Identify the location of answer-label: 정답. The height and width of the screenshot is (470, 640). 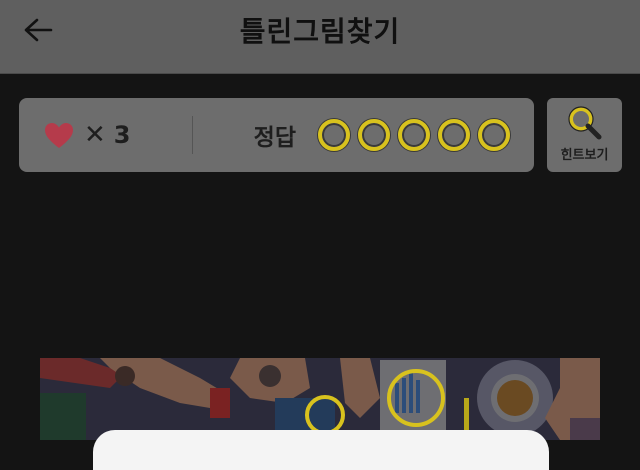
(274, 138).